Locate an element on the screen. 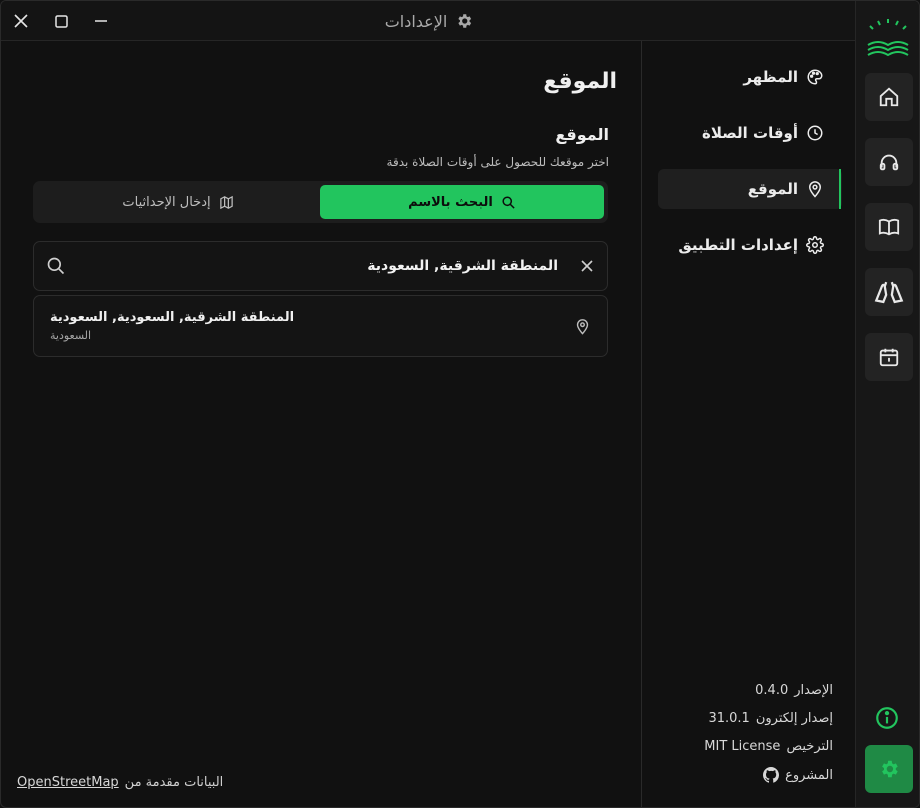 The height and width of the screenshot is (808, 920). rail-settings-button is located at coordinates (889, 769).